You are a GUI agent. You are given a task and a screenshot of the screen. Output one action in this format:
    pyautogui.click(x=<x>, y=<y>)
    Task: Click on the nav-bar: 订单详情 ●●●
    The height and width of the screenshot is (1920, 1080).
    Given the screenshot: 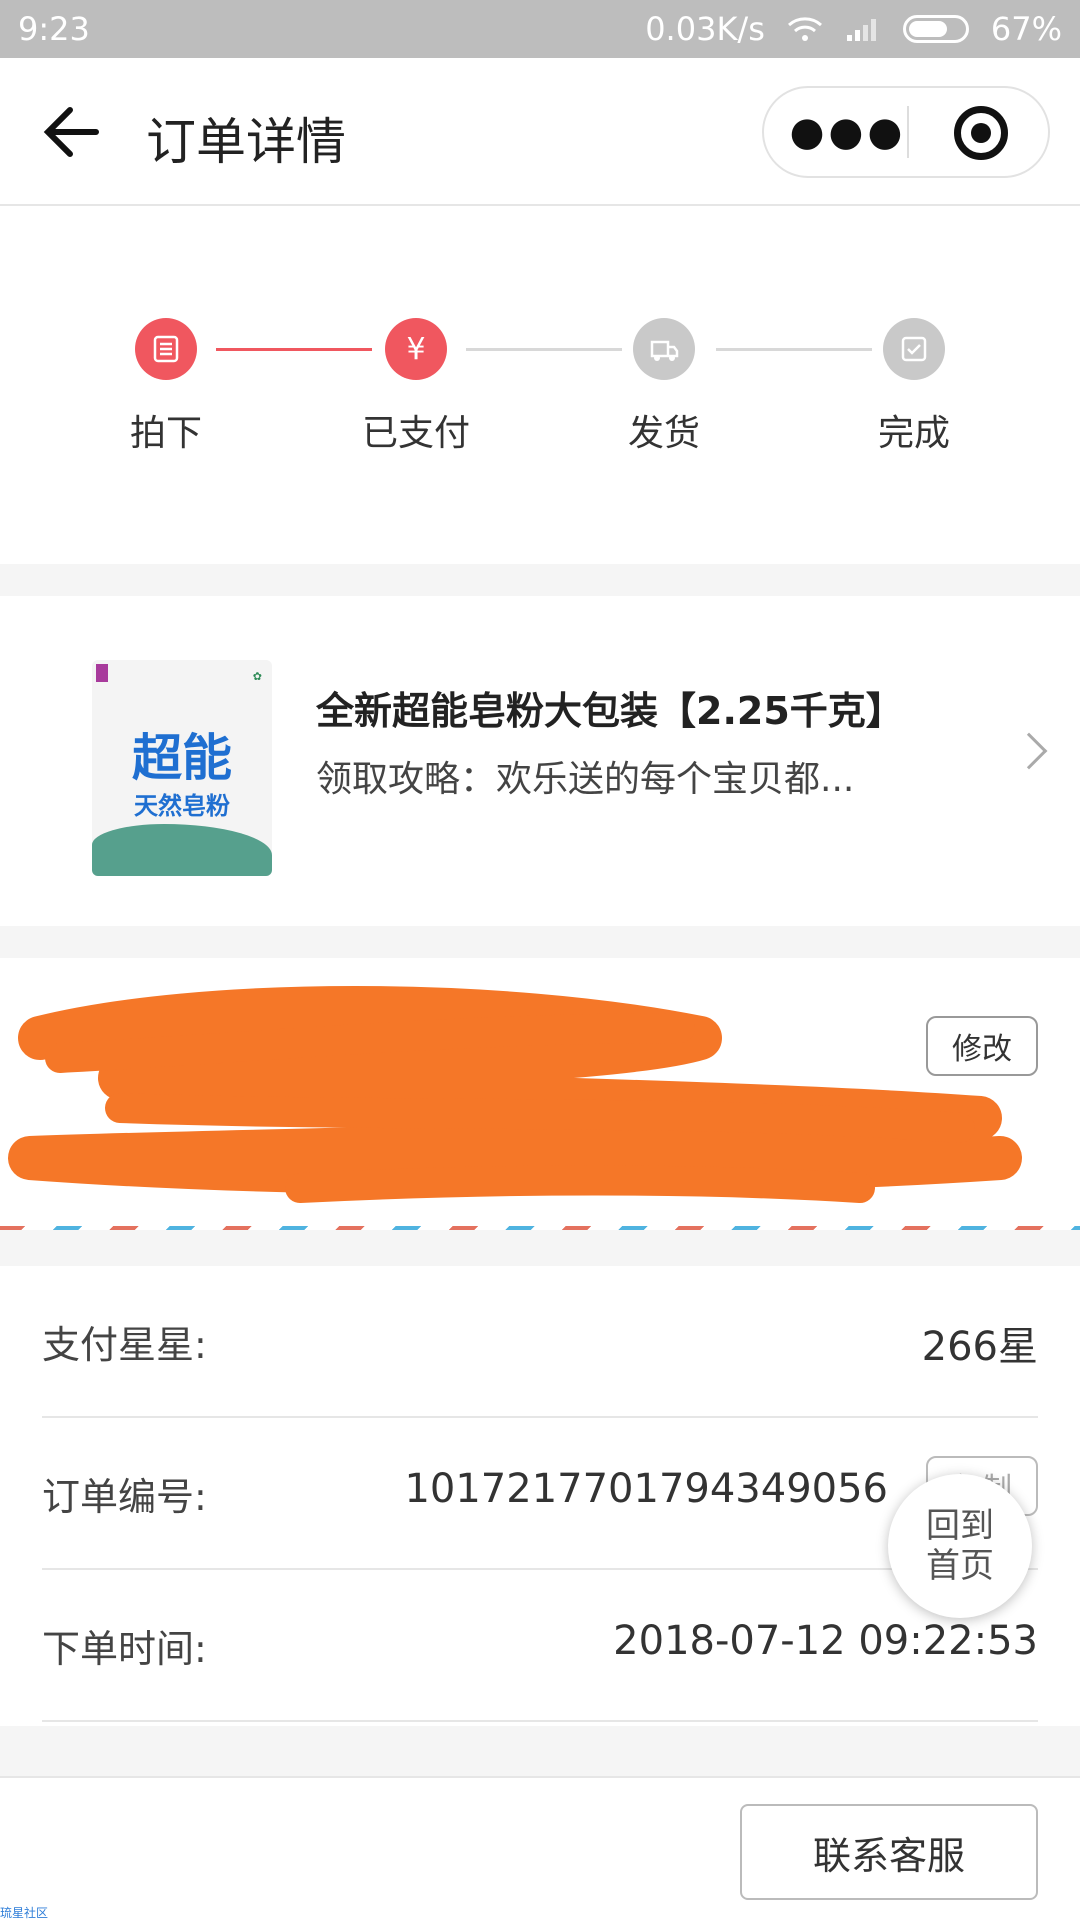 What is the action you would take?
    pyautogui.click(x=540, y=132)
    